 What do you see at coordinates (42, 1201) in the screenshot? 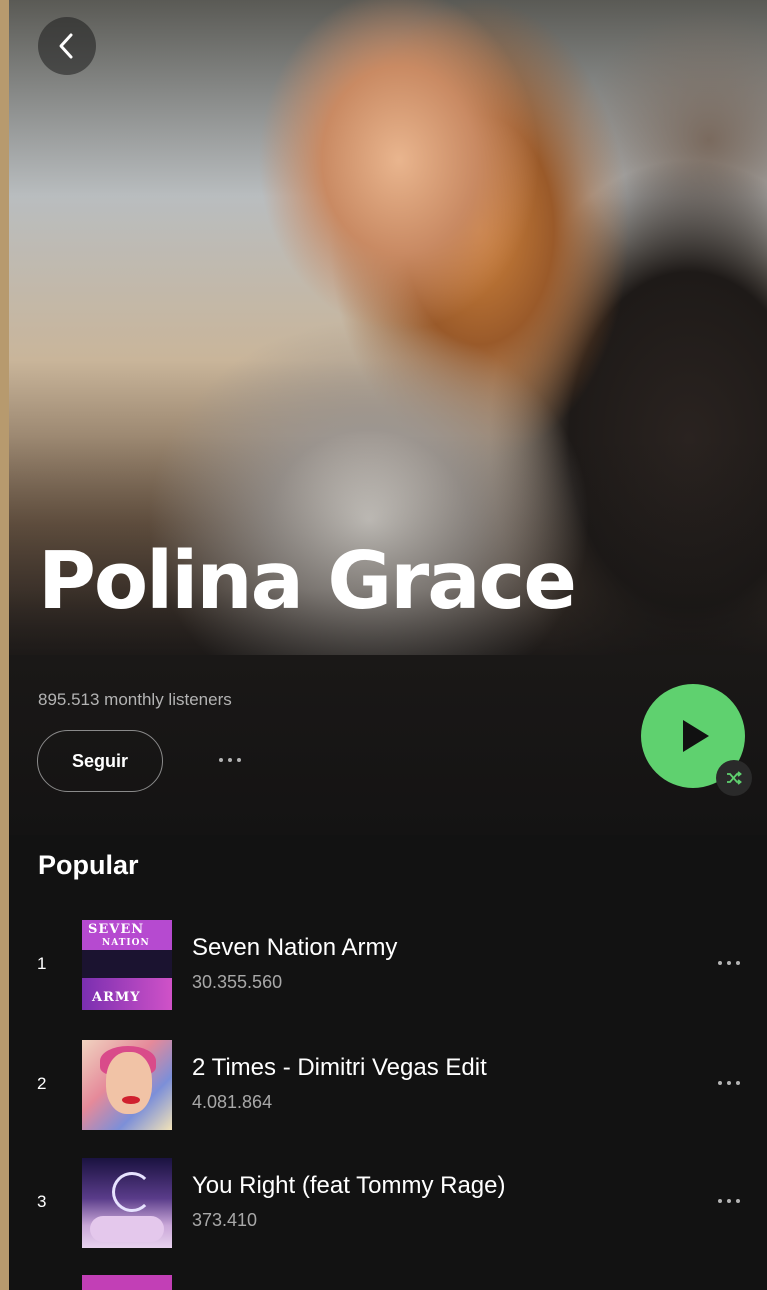
I see `track-number: 3` at bounding box center [42, 1201].